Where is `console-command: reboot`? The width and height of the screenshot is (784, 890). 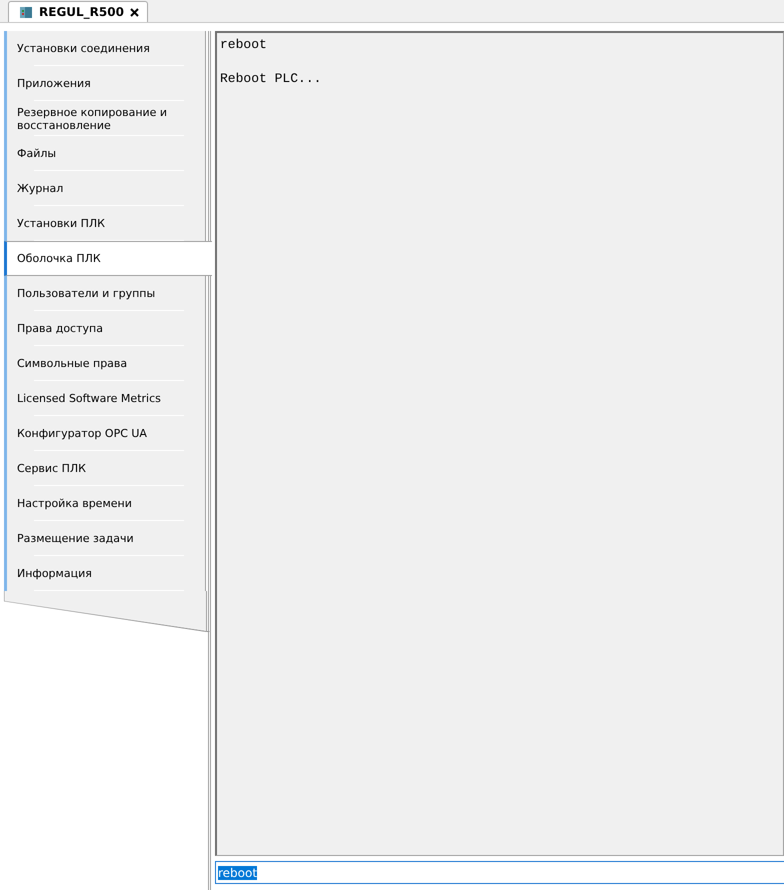 console-command: reboot is located at coordinates (244, 44).